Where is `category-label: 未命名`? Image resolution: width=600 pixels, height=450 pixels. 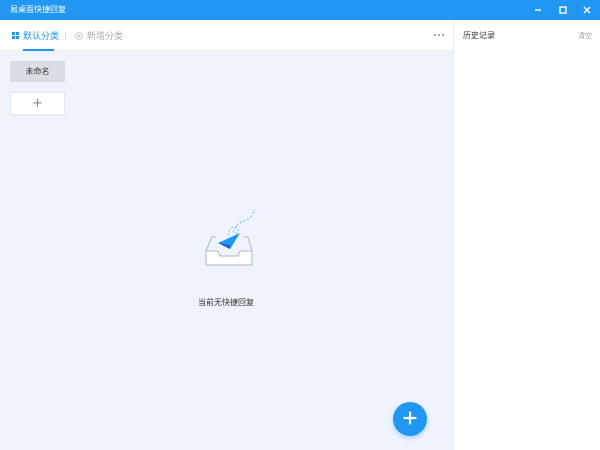
category-label: 未命名 is located at coordinates (37, 71).